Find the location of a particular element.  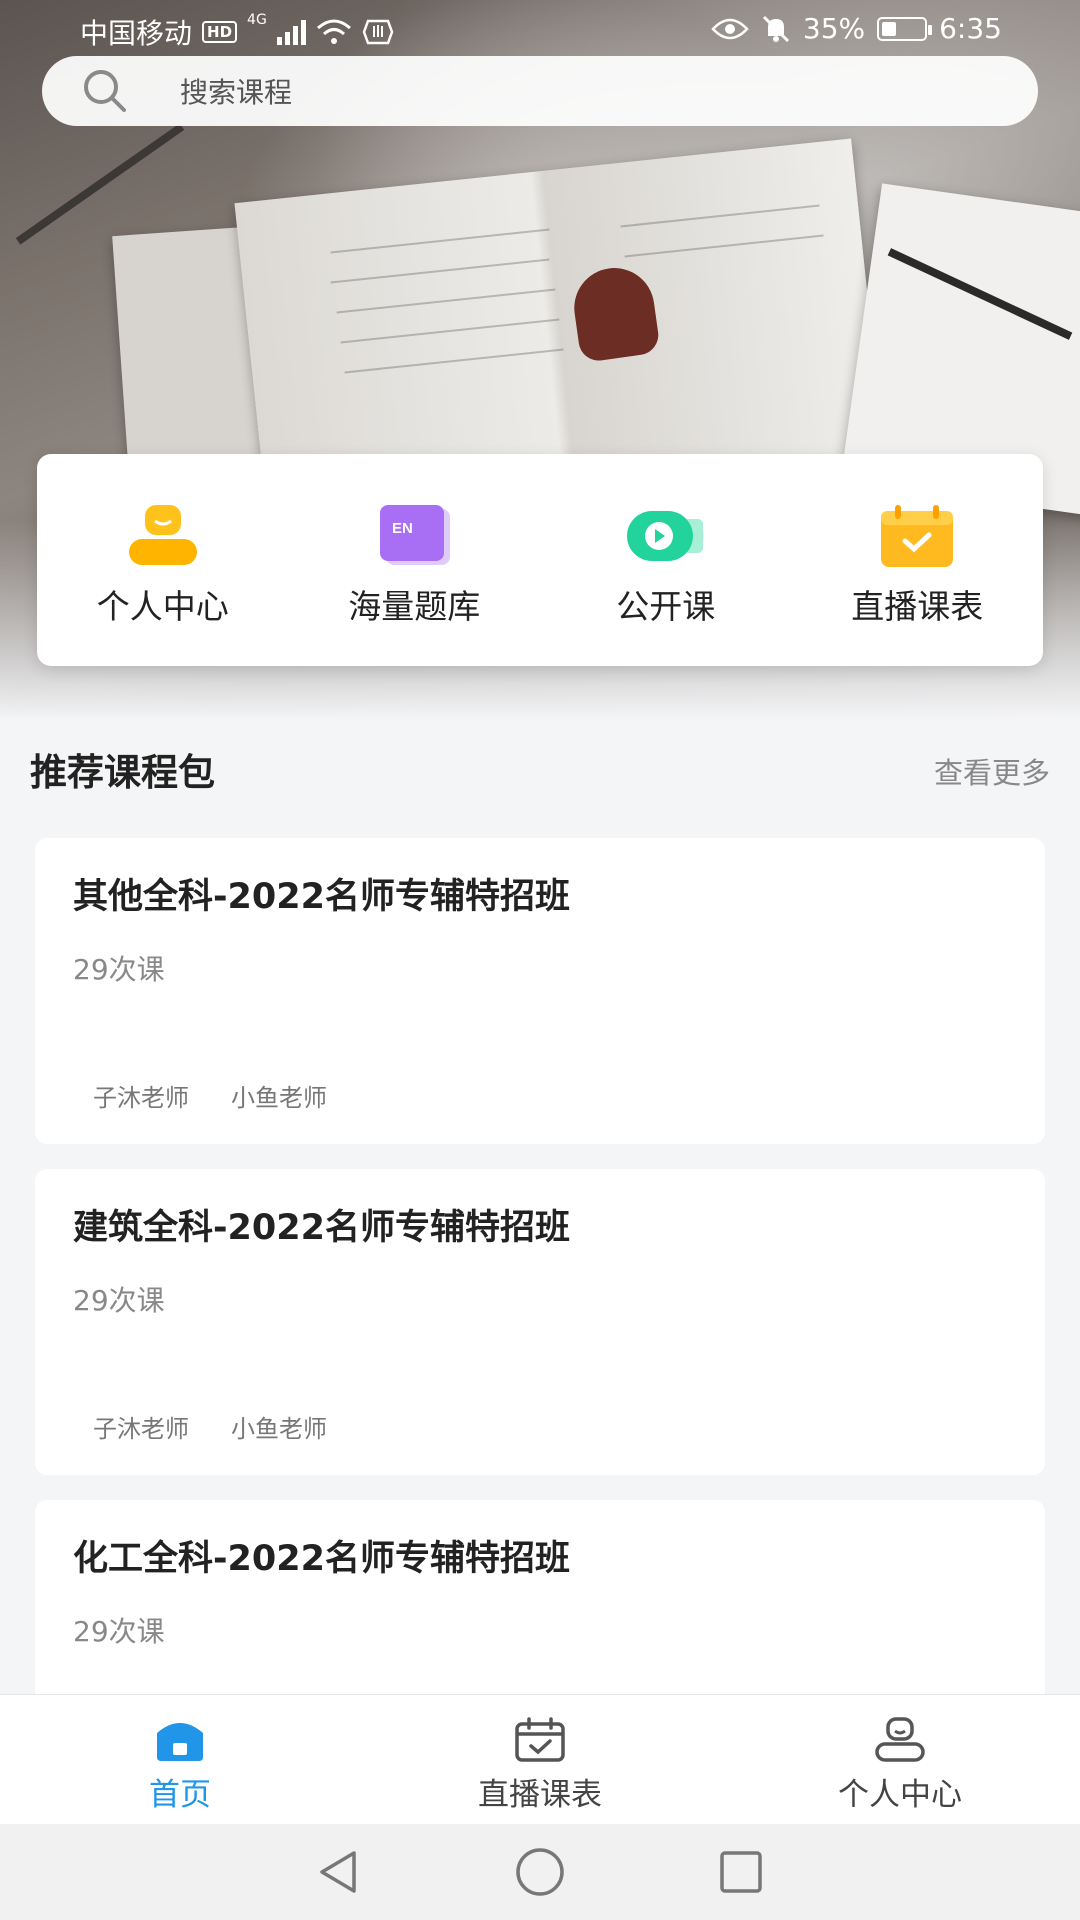

tab-personal-center: 个人中心 is located at coordinates (900, 1760).